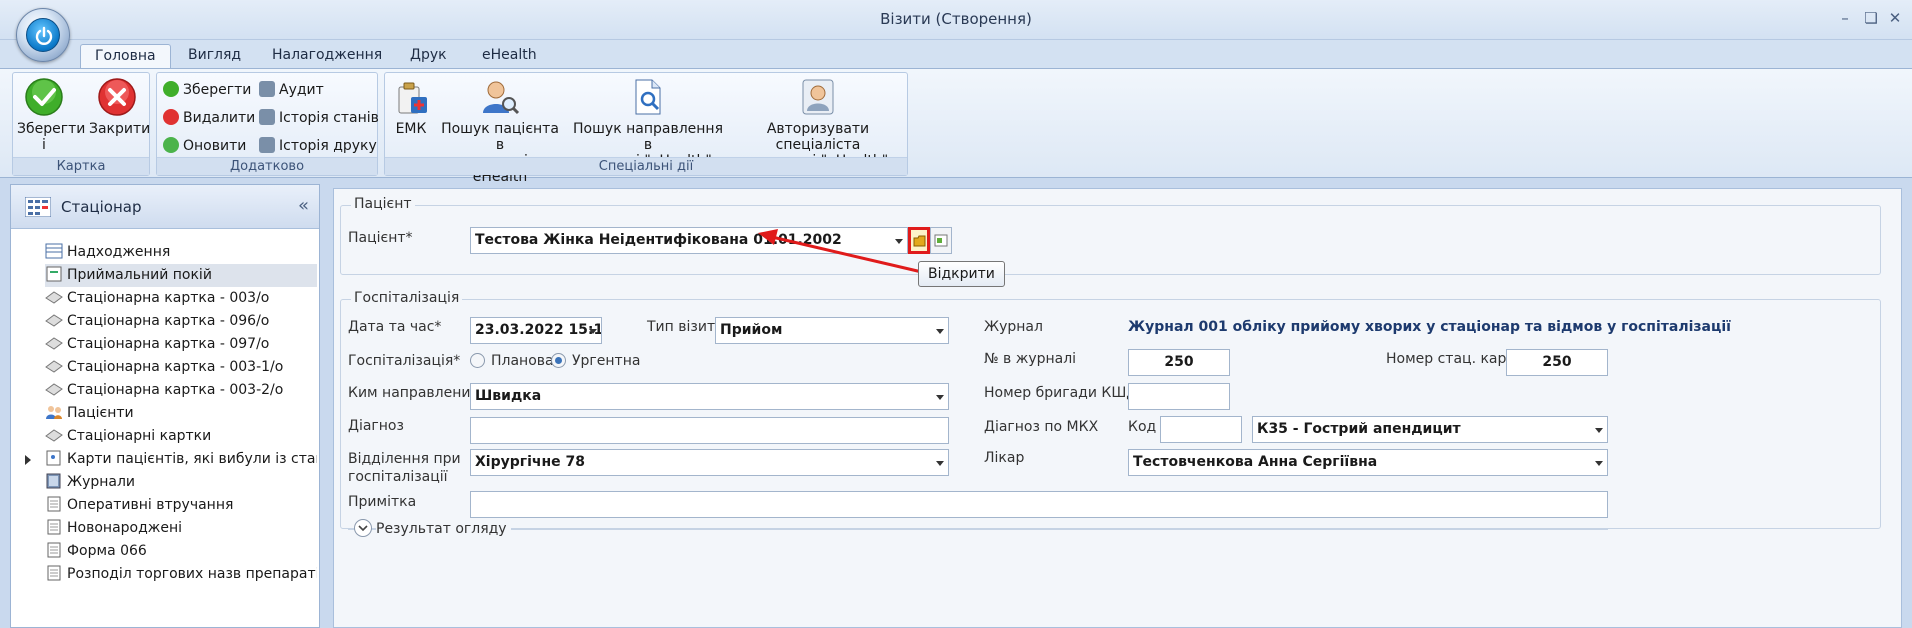  What do you see at coordinates (171, 117) in the screenshot?
I see `delete-icon` at bounding box center [171, 117].